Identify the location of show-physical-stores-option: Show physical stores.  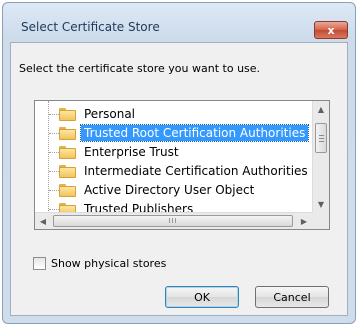
(99, 263).